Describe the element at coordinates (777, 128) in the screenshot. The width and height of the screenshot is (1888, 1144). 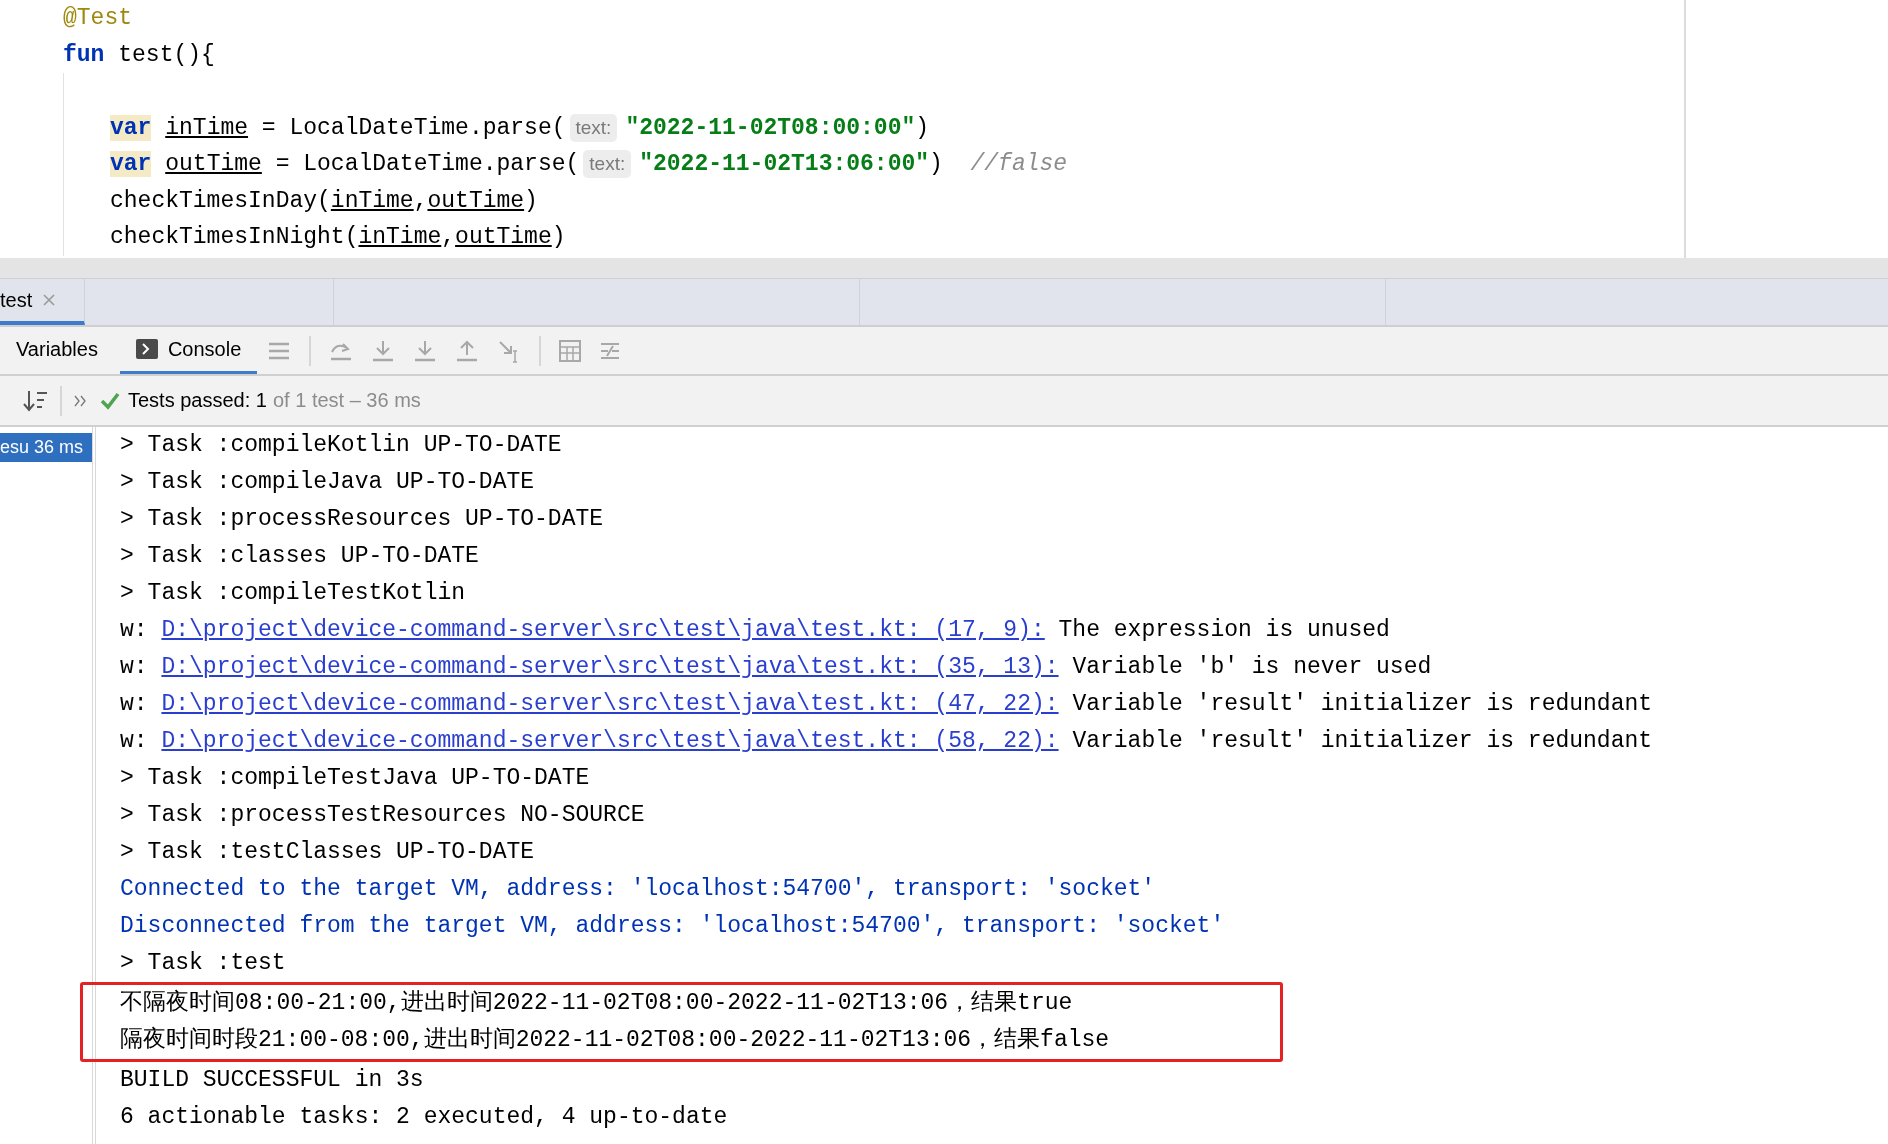
I see `code-text: "2022-11-02T08:00:00")` at that location.